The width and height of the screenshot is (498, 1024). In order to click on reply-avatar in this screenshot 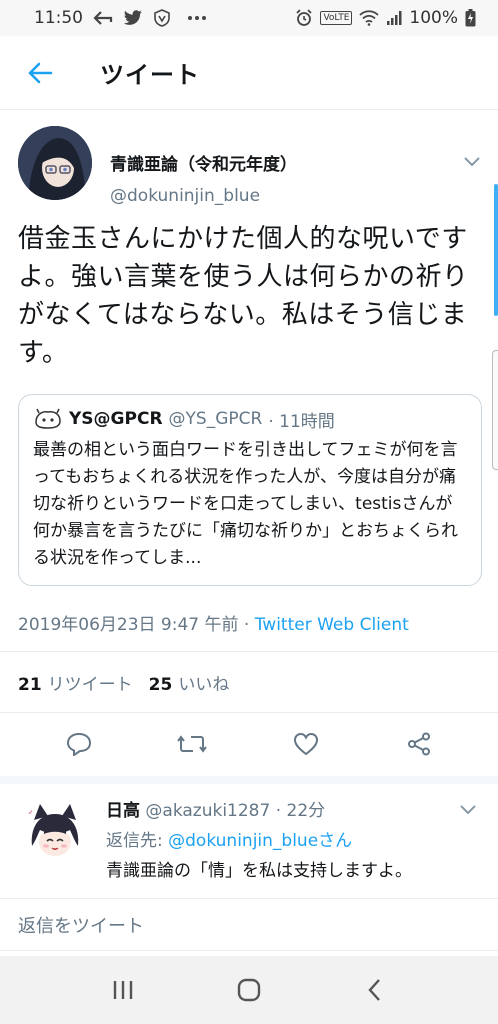, I will do `click(55, 833)`.